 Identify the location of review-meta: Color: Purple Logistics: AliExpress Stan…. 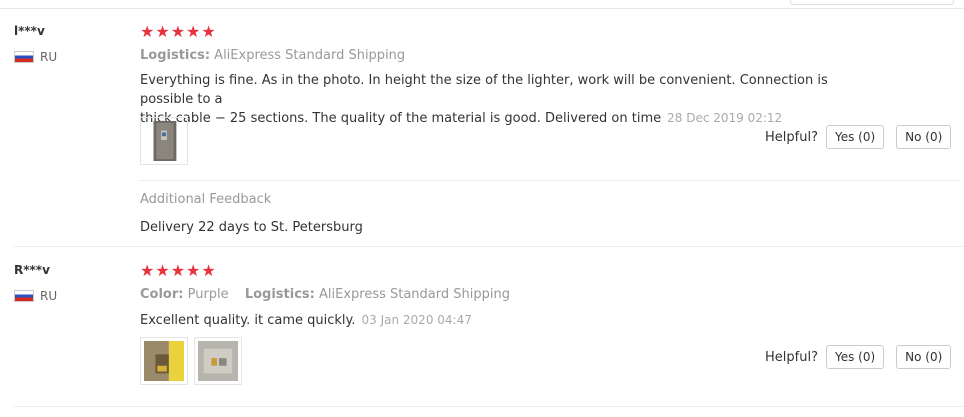
(325, 294).